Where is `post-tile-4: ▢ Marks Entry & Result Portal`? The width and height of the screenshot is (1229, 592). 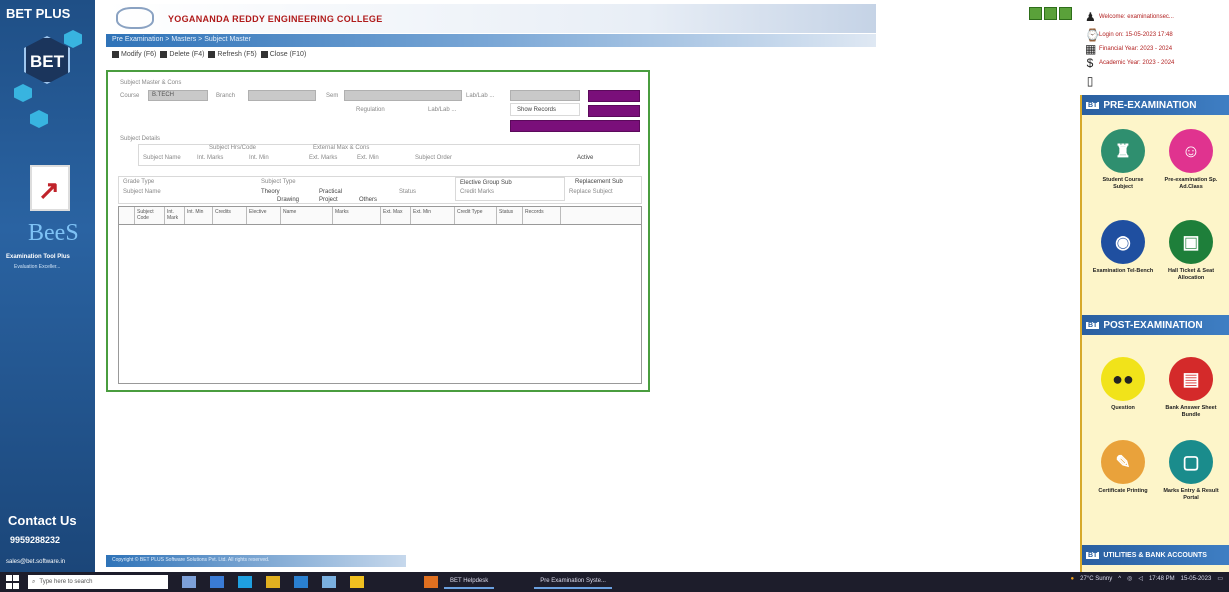 post-tile-4: ▢ Marks Entry & Result Portal is located at coordinates (1191, 471).